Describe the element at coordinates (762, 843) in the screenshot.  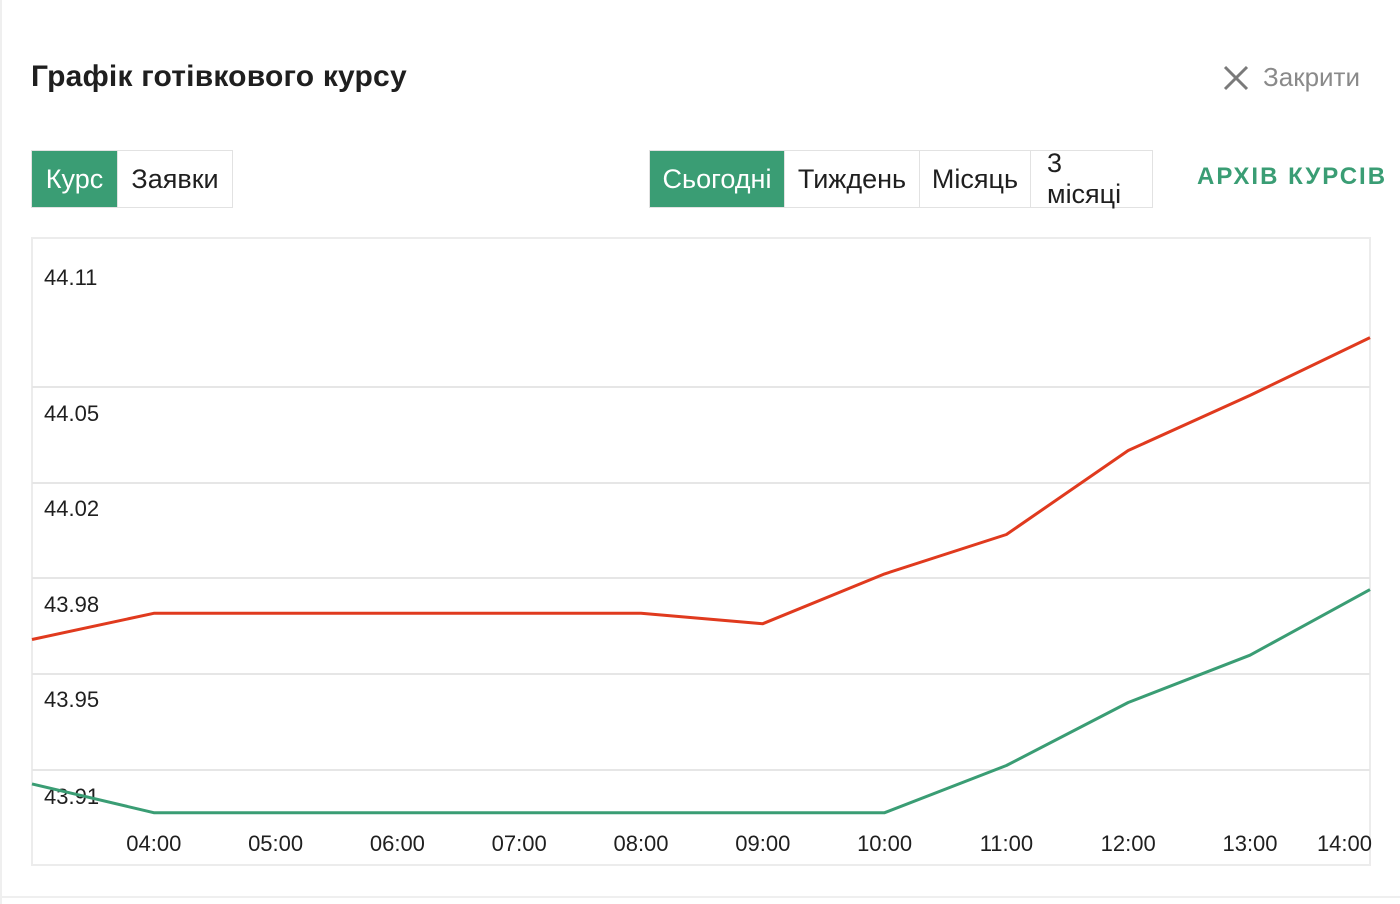
I see `x-tick-label: 09:00` at that location.